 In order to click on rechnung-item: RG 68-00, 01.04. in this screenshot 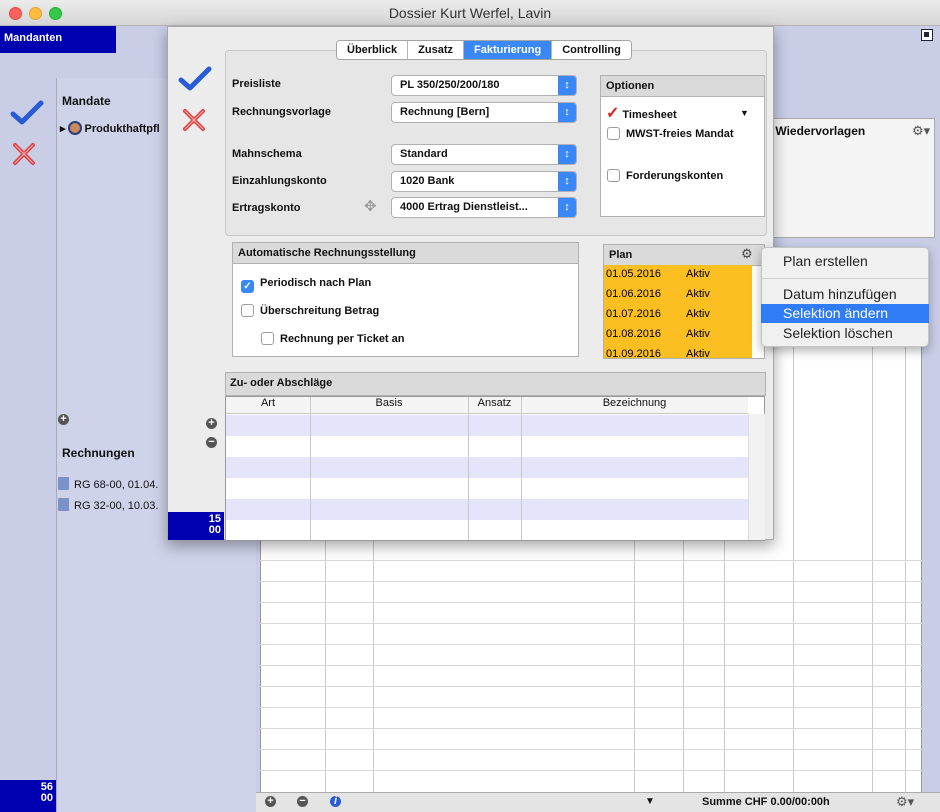, I will do `click(108, 484)`.